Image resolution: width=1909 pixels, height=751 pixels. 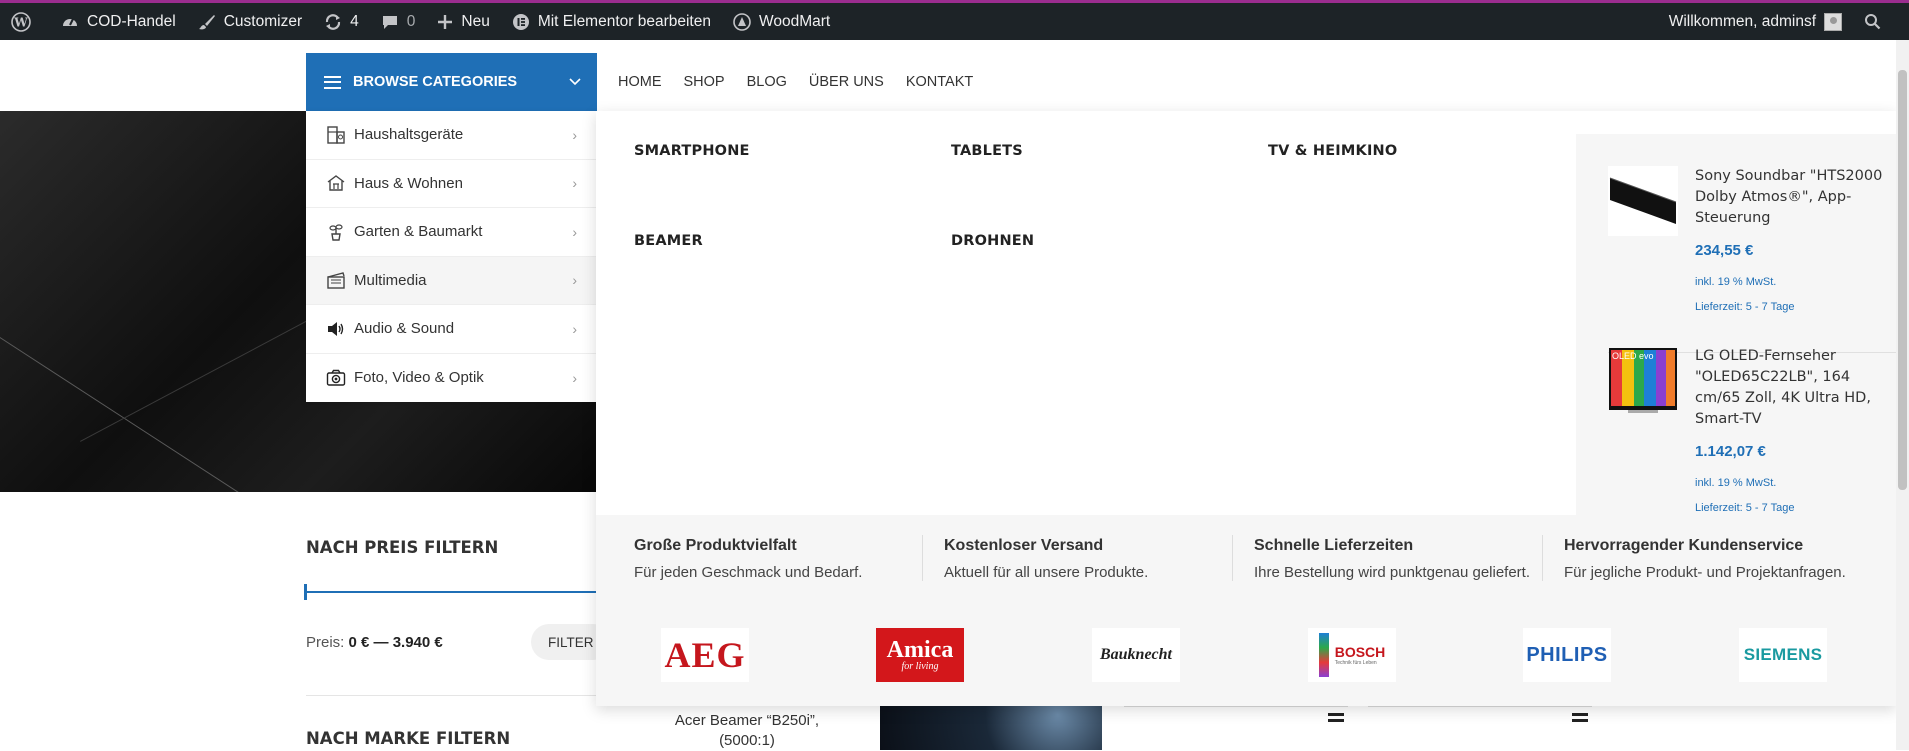 What do you see at coordinates (451, 232) in the screenshot?
I see `category-garten-baumarkt: Garten & Baumarkt ›` at bounding box center [451, 232].